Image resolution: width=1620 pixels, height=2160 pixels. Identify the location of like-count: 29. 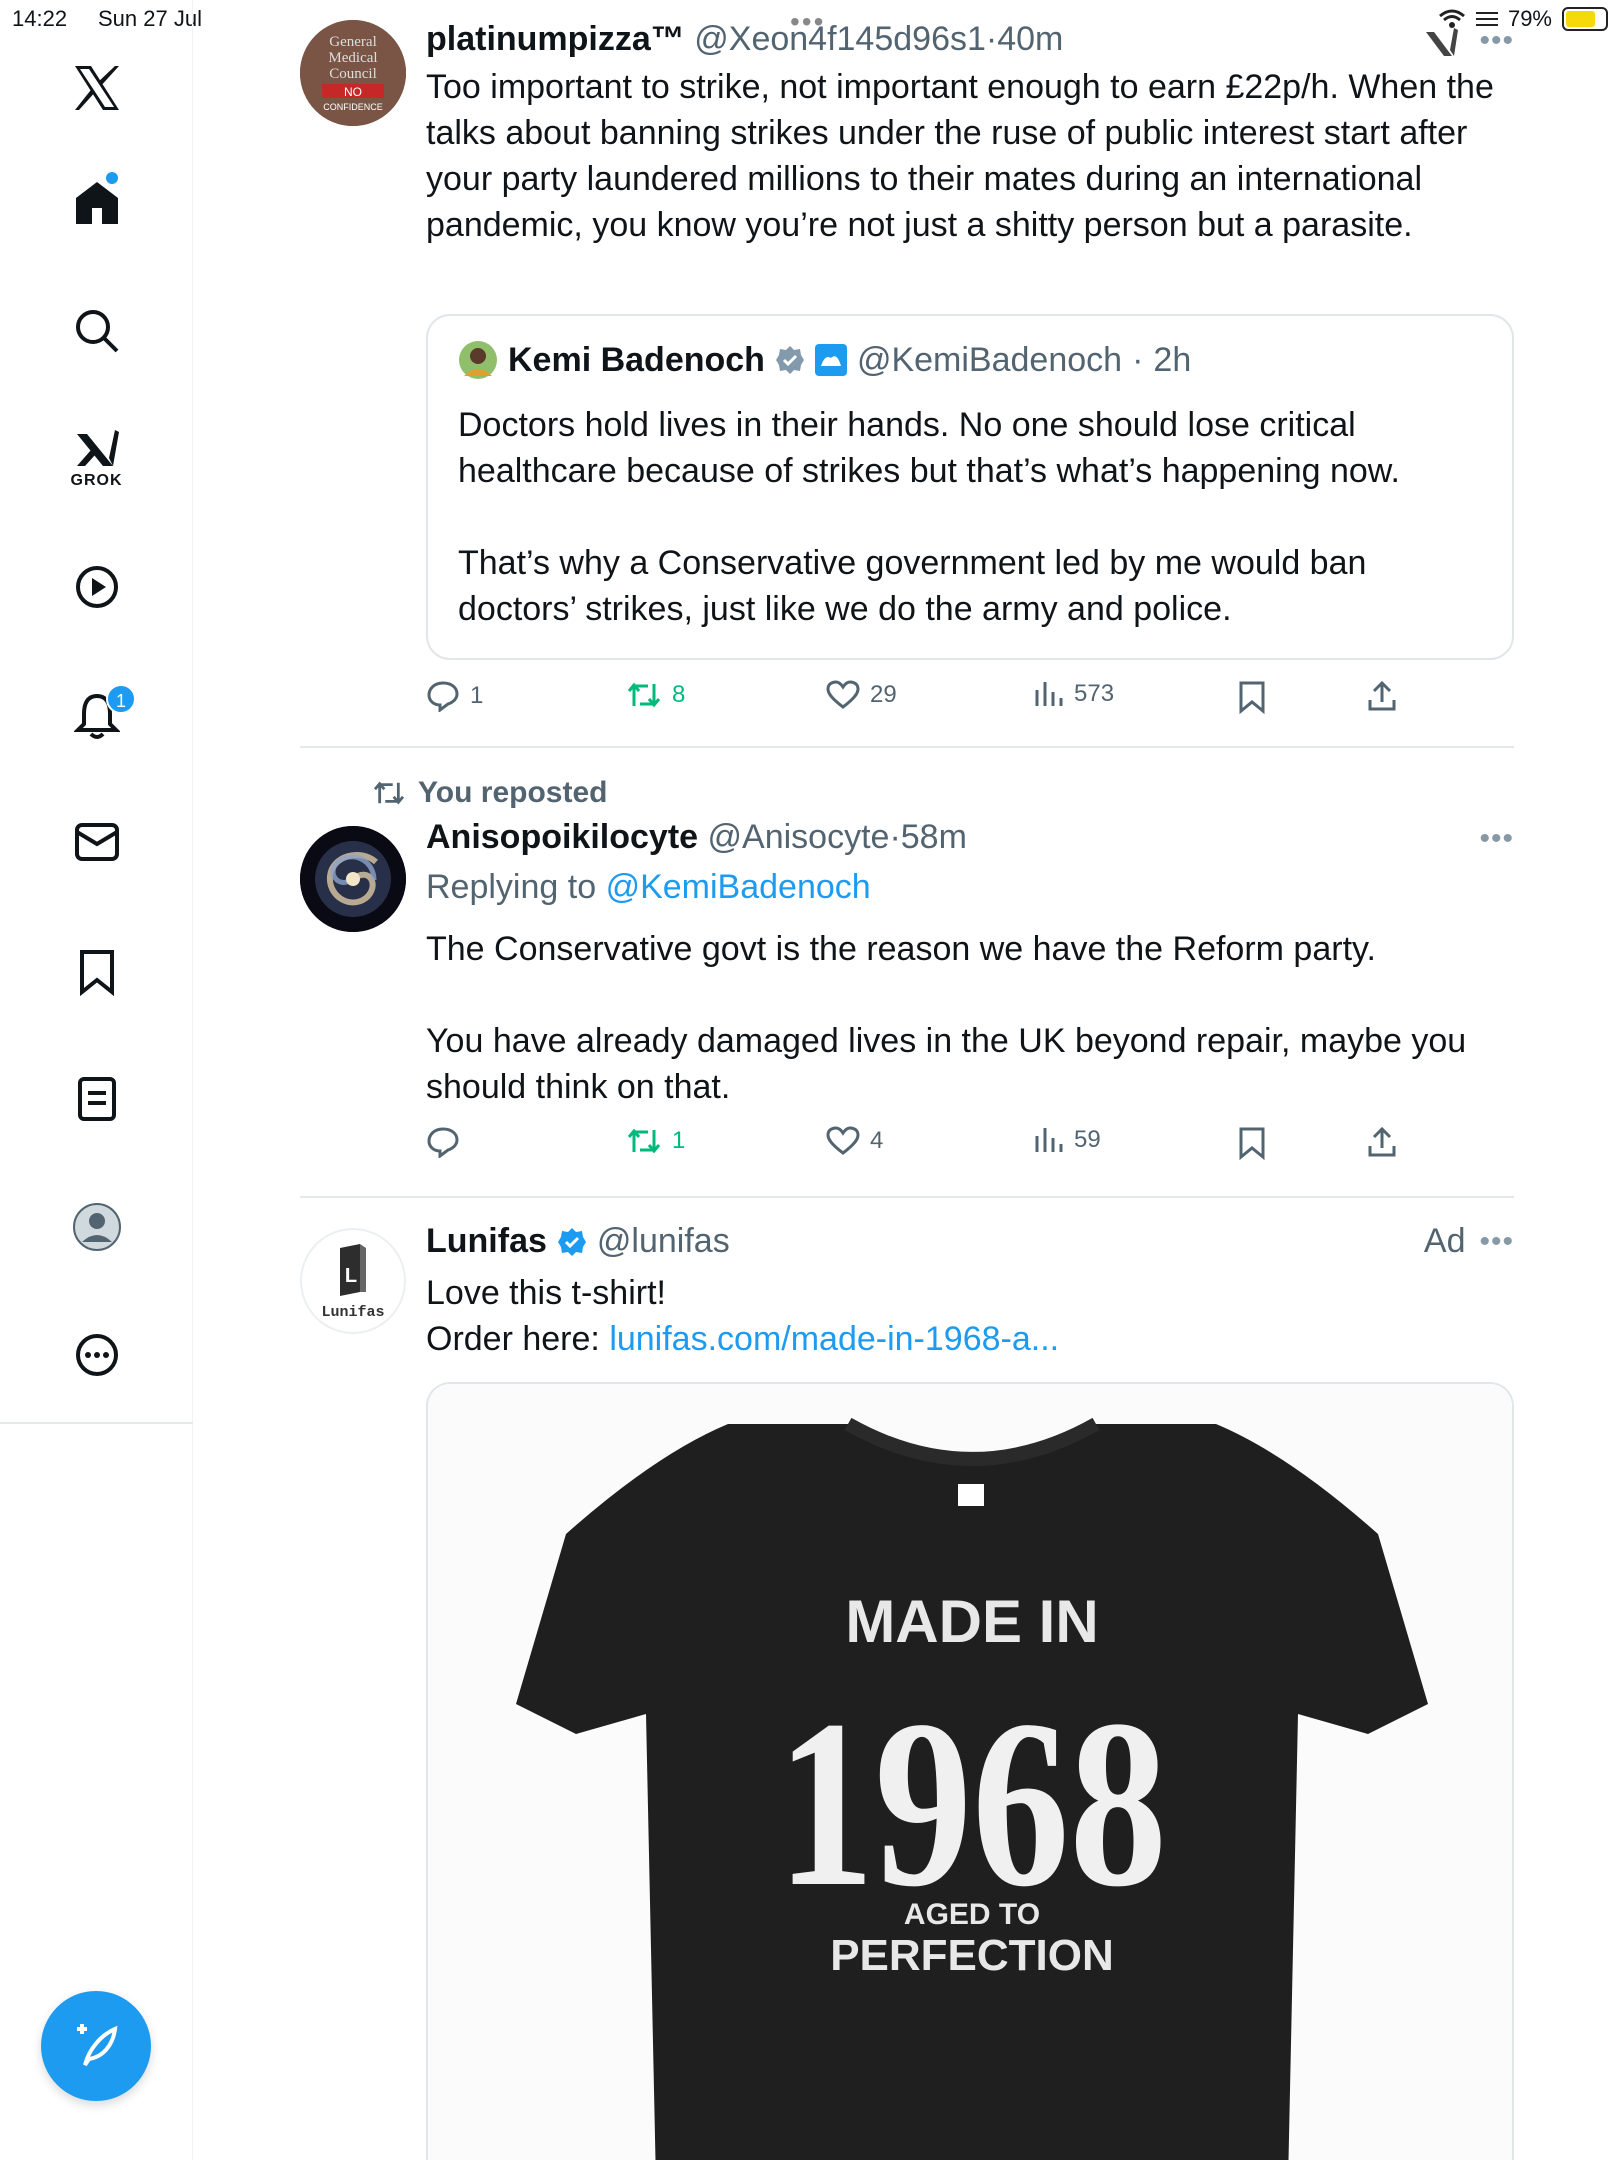
(883, 694).